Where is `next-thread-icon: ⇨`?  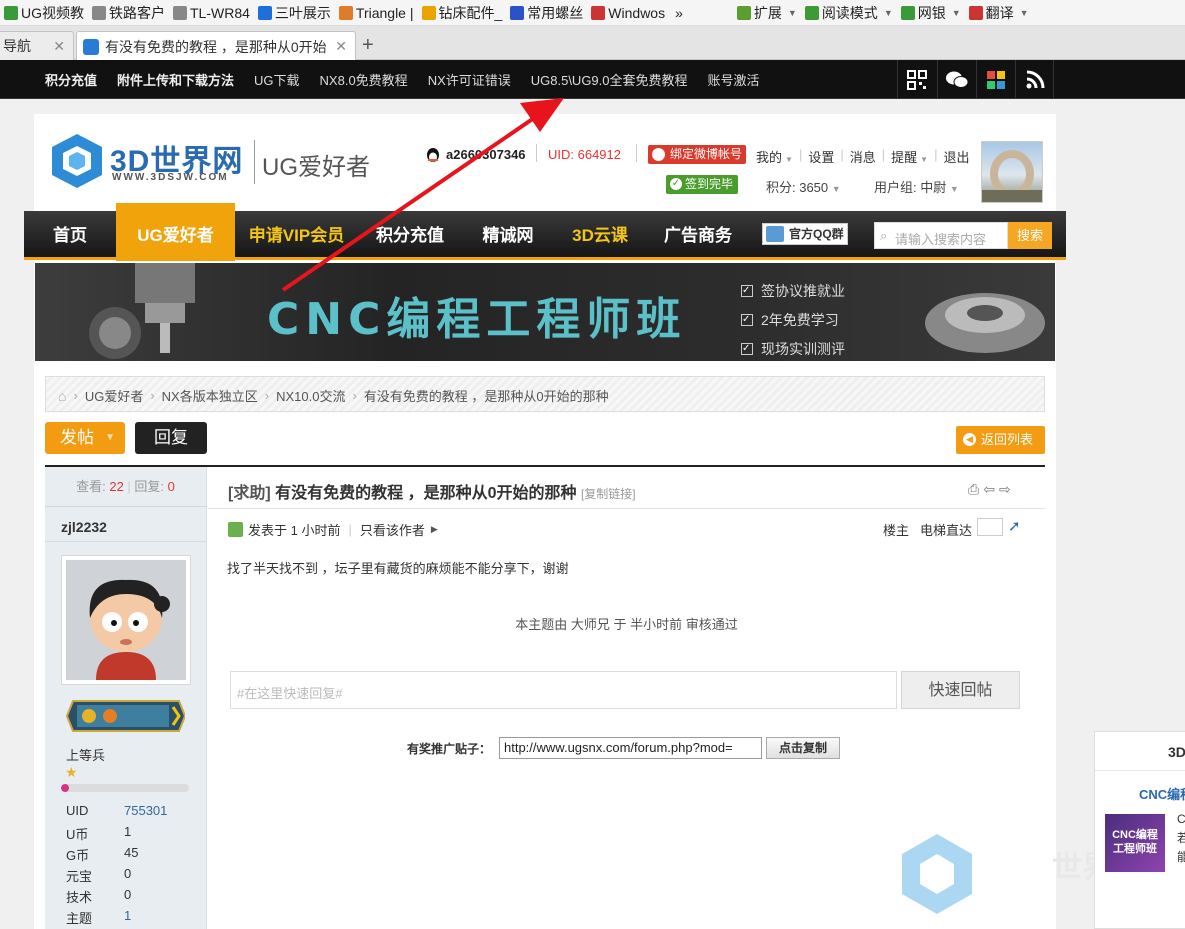
next-thread-icon: ⇨ is located at coordinates (1007, 489).